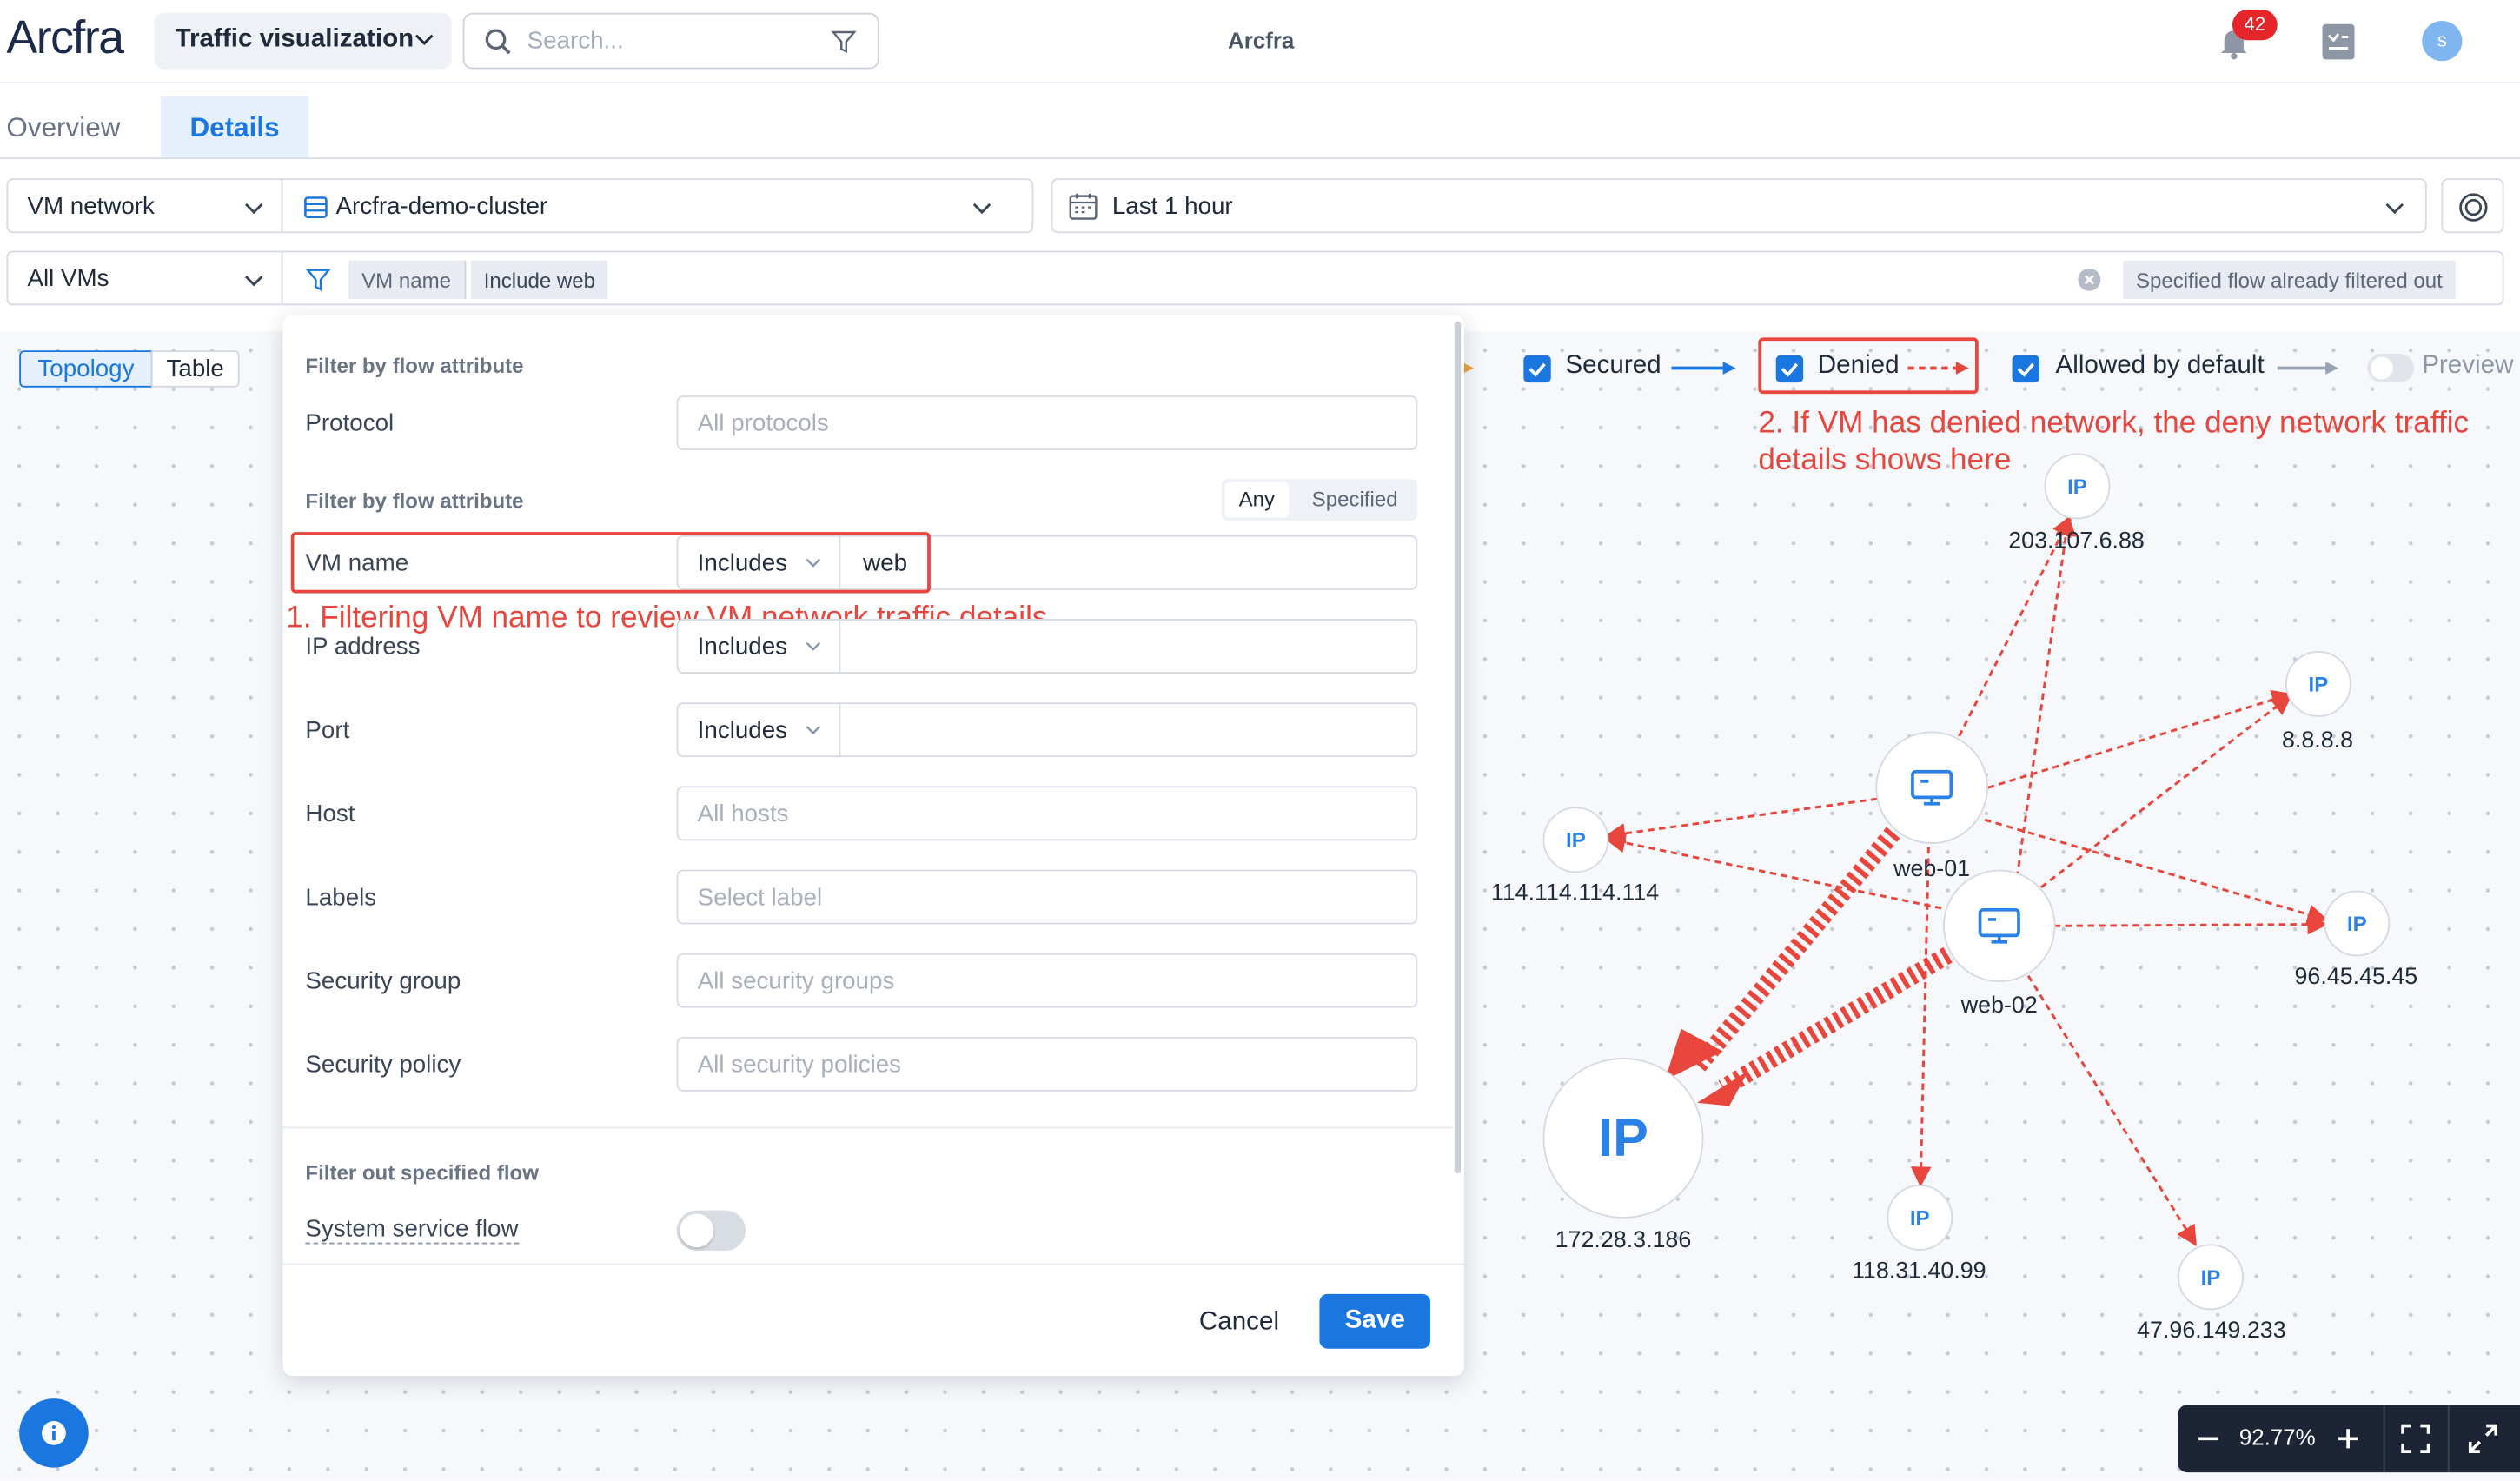 Image resolution: width=2520 pixels, height=1481 pixels. I want to click on cancel-button: Cancel, so click(1239, 1322).